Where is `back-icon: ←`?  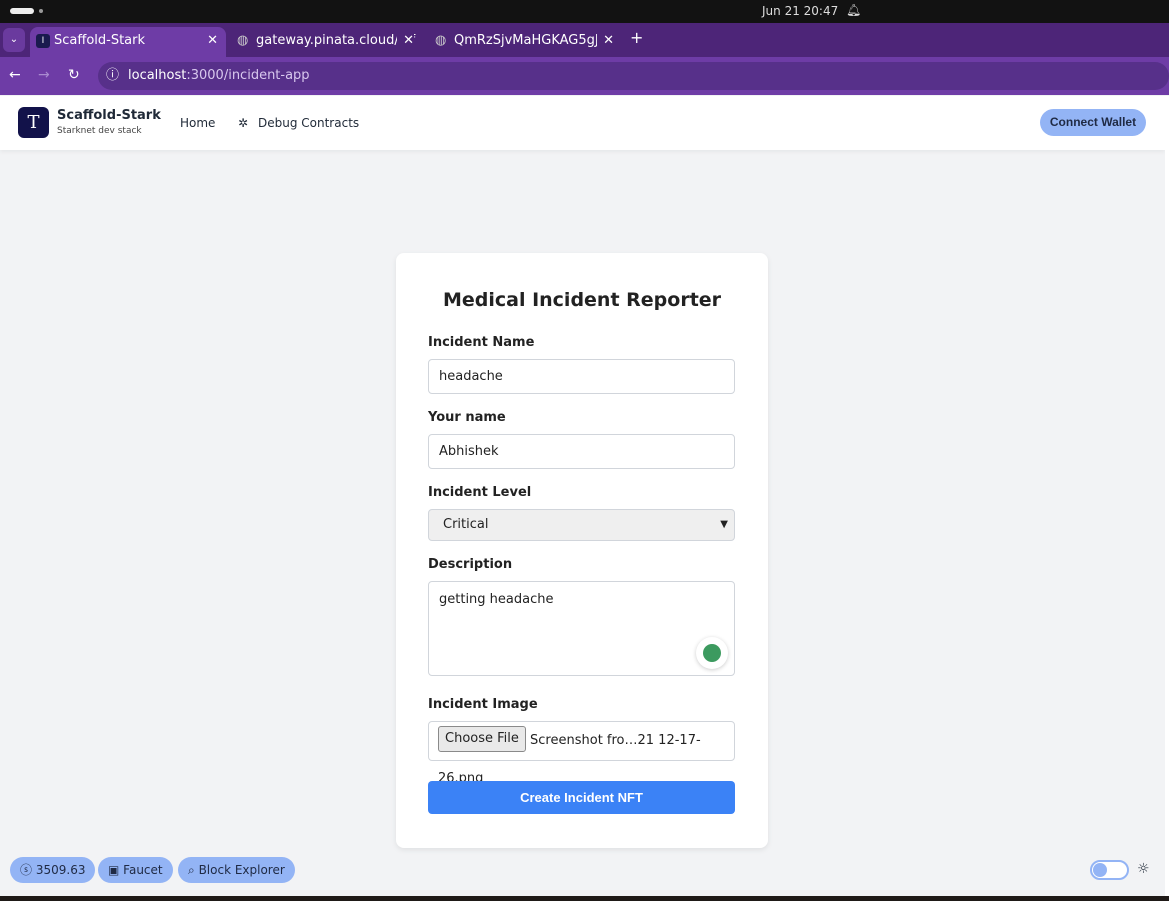
back-icon: ← is located at coordinates (15, 75).